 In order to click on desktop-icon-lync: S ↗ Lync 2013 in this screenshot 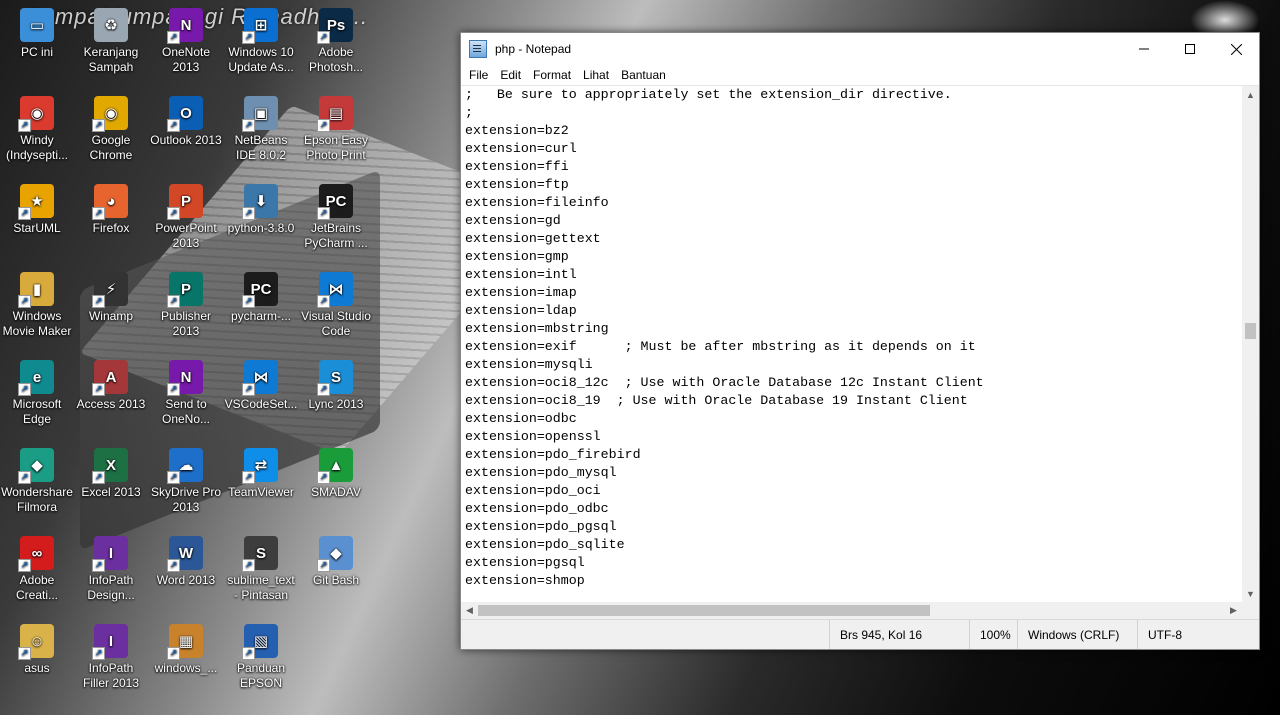, I will do `click(336, 386)`.